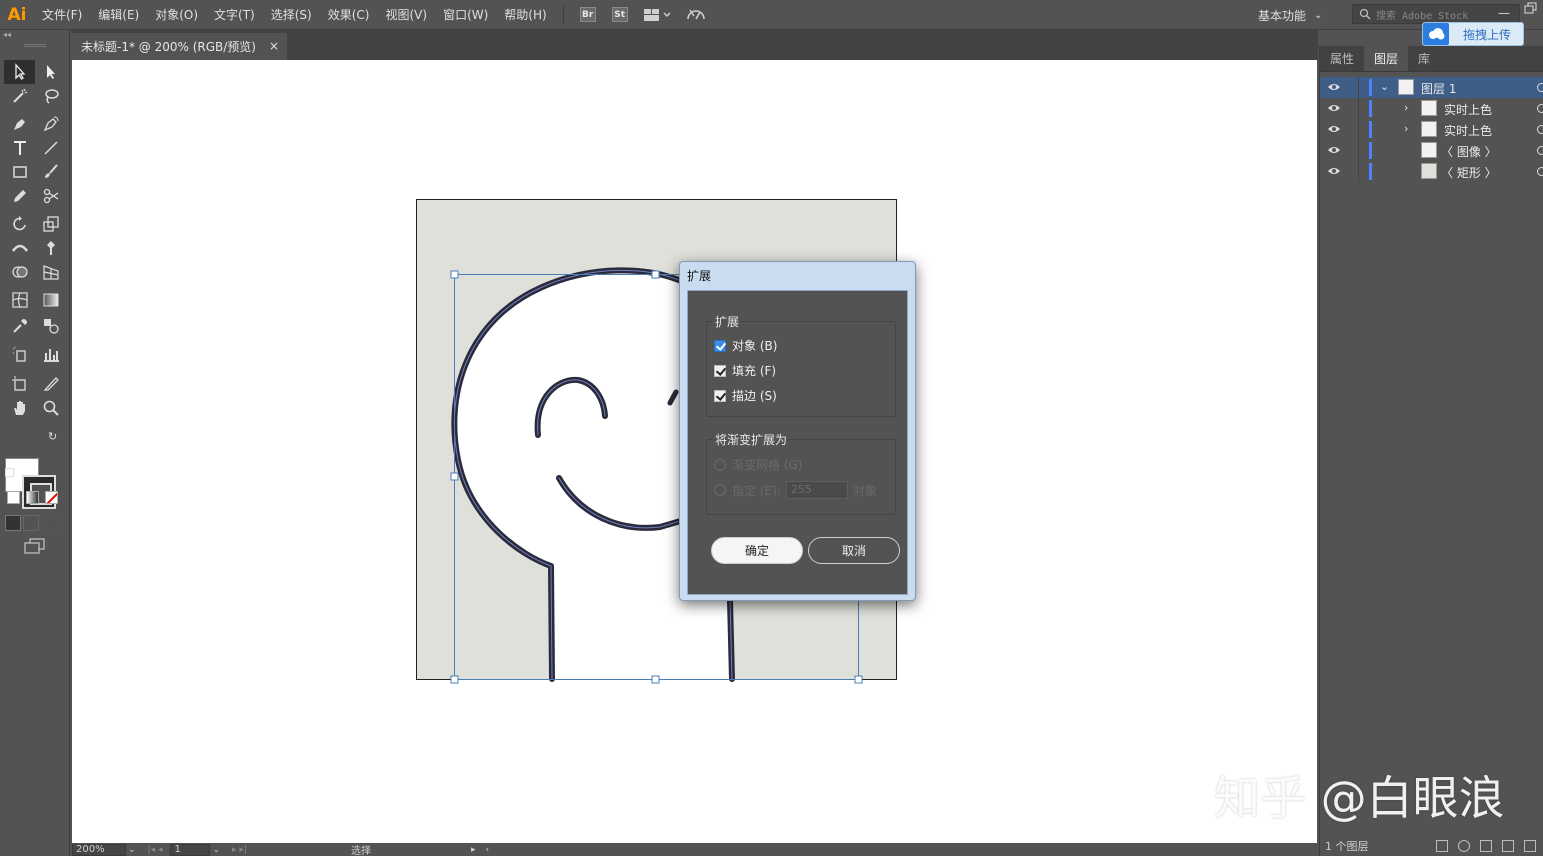  I want to click on color-mode-button, so click(13, 497).